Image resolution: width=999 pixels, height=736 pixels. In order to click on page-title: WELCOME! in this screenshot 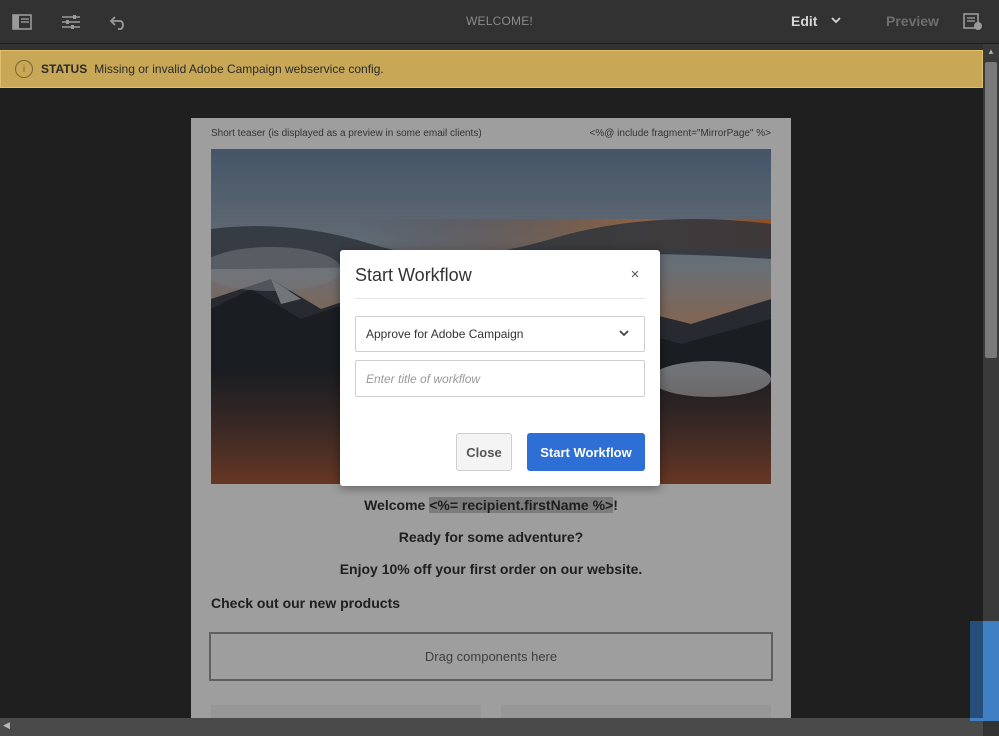, I will do `click(499, 21)`.